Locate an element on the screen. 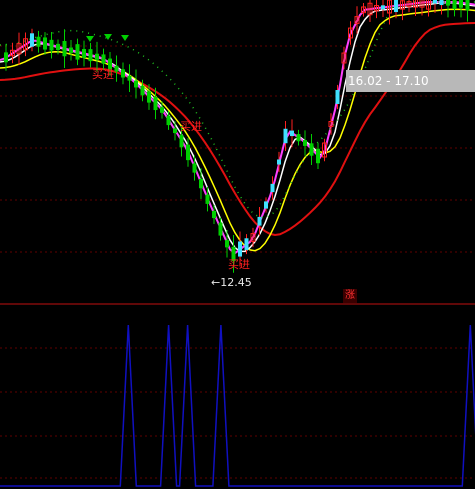 The height and width of the screenshot is (489, 475). left-arrow-icon: ← is located at coordinates (216, 282).